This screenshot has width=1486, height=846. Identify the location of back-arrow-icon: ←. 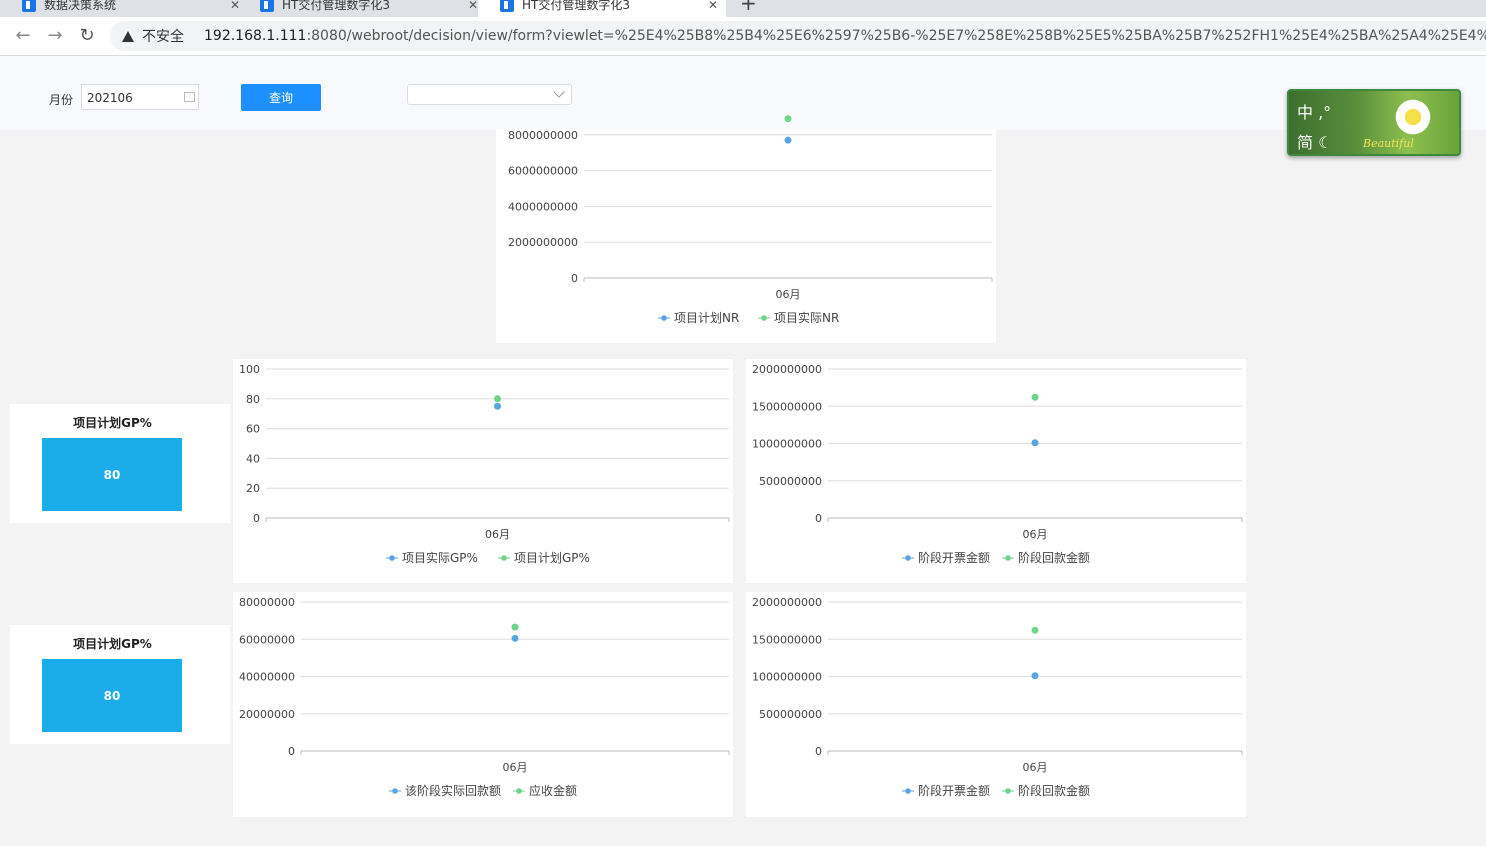
(23, 35).